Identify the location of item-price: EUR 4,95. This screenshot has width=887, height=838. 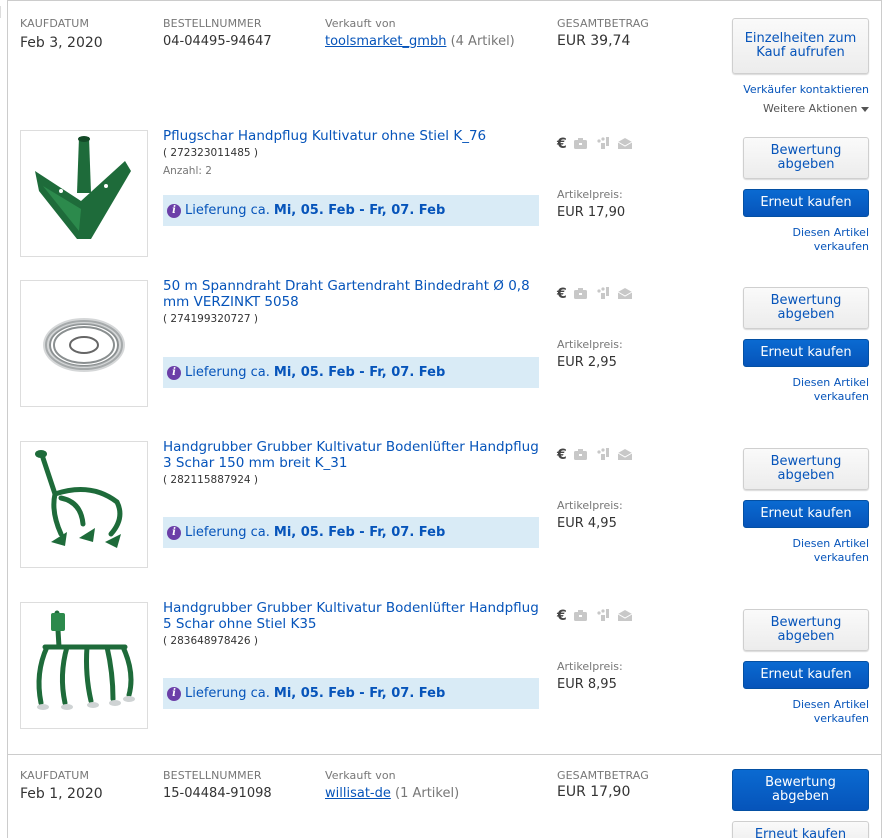
(587, 523).